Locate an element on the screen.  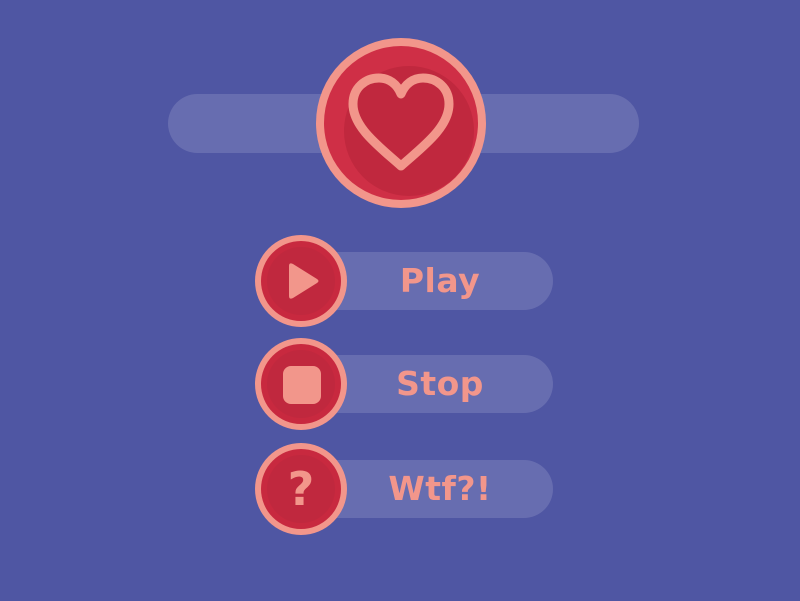
play-menu-item: Play is located at coordinates (405, 281).